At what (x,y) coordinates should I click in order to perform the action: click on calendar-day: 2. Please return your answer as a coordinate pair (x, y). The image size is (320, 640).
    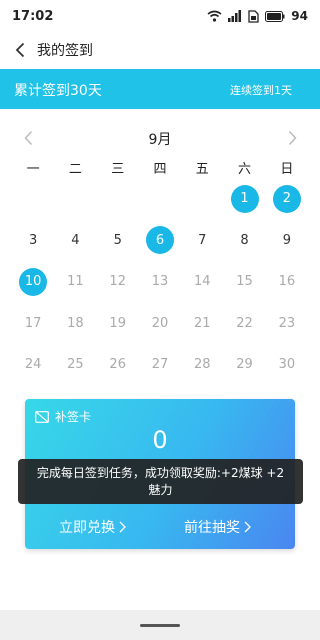
    Looking at the image, I should click on (287, 199).